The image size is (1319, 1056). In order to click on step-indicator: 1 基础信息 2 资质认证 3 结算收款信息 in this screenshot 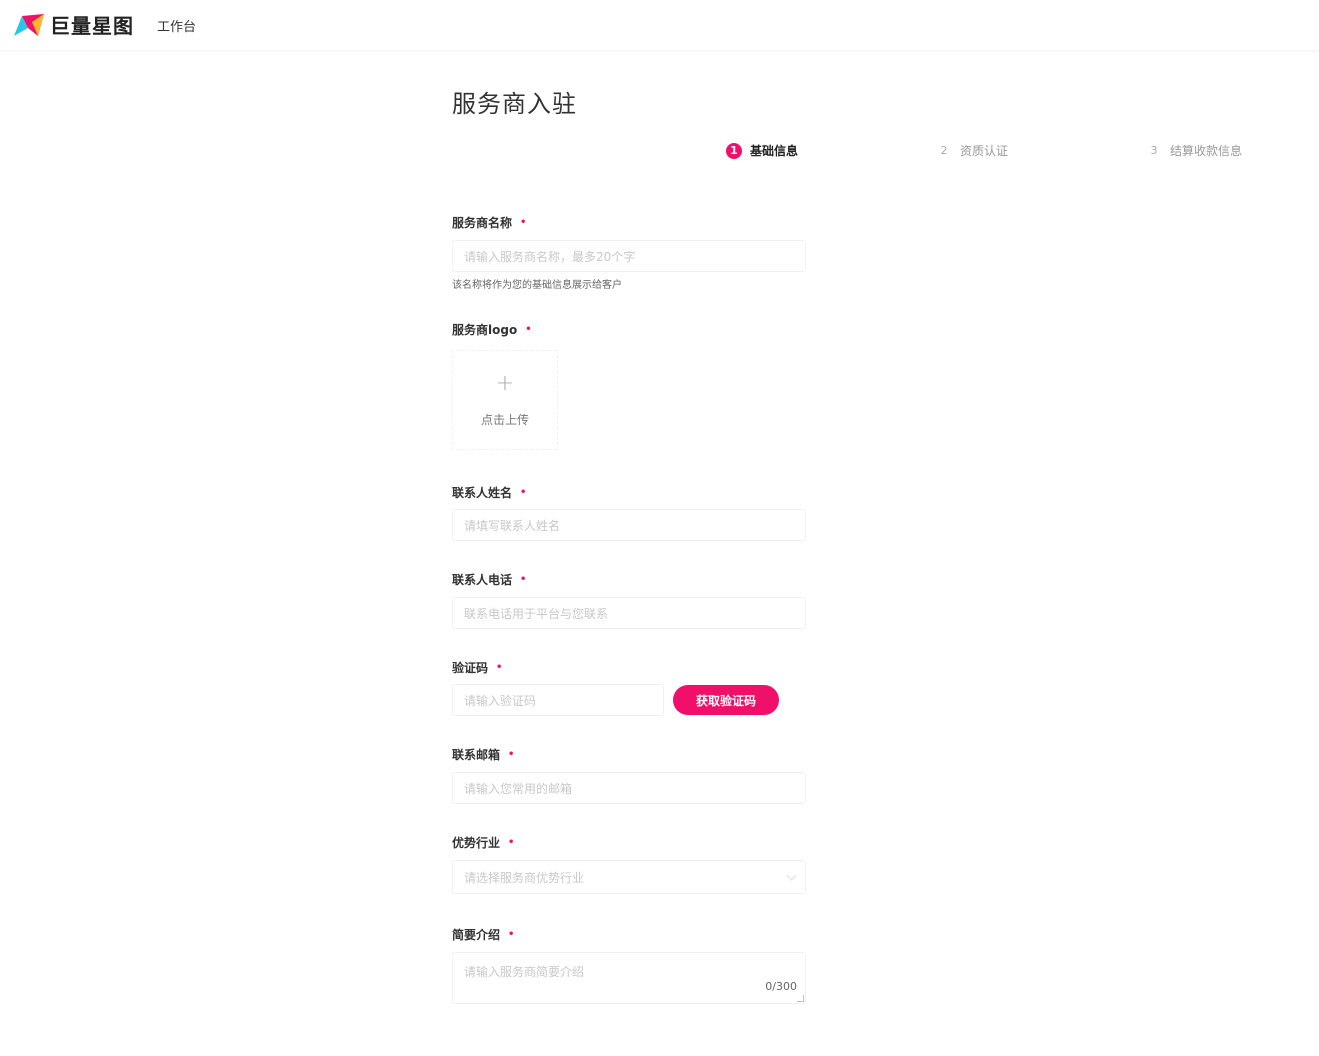, I will do `click(659, 152)`.